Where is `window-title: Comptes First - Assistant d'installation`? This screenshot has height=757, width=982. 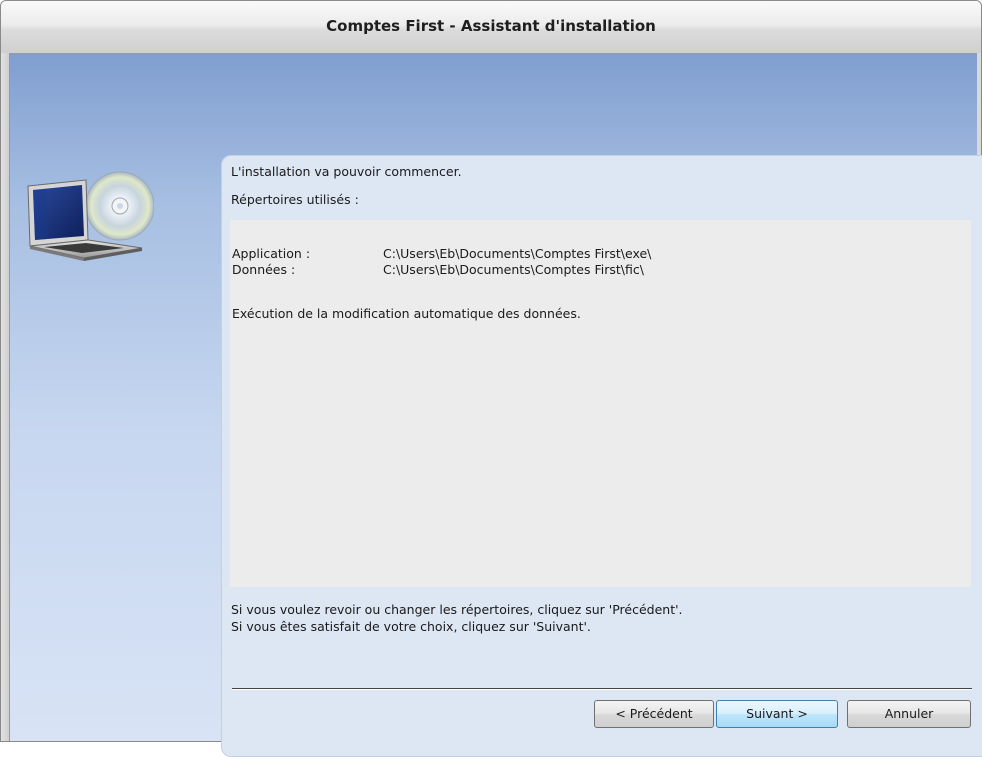
window-title: Comptes First - Assistant d'installation is located at coordinates (491, 26).